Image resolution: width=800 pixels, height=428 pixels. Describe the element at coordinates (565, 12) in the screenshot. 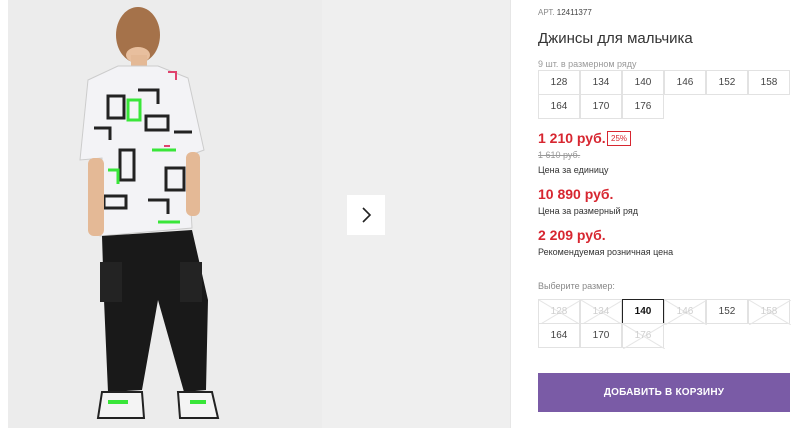

I see `article-number: АРТ. 12411377` at that location.